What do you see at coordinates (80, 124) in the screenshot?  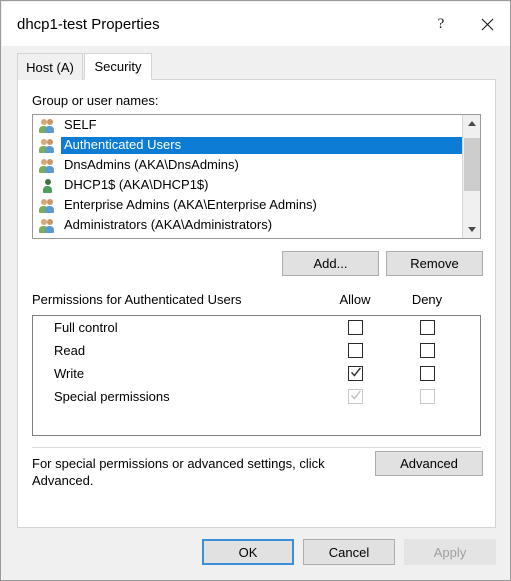 I see `list-item-label: SELF` at bounding box center [80, 124].